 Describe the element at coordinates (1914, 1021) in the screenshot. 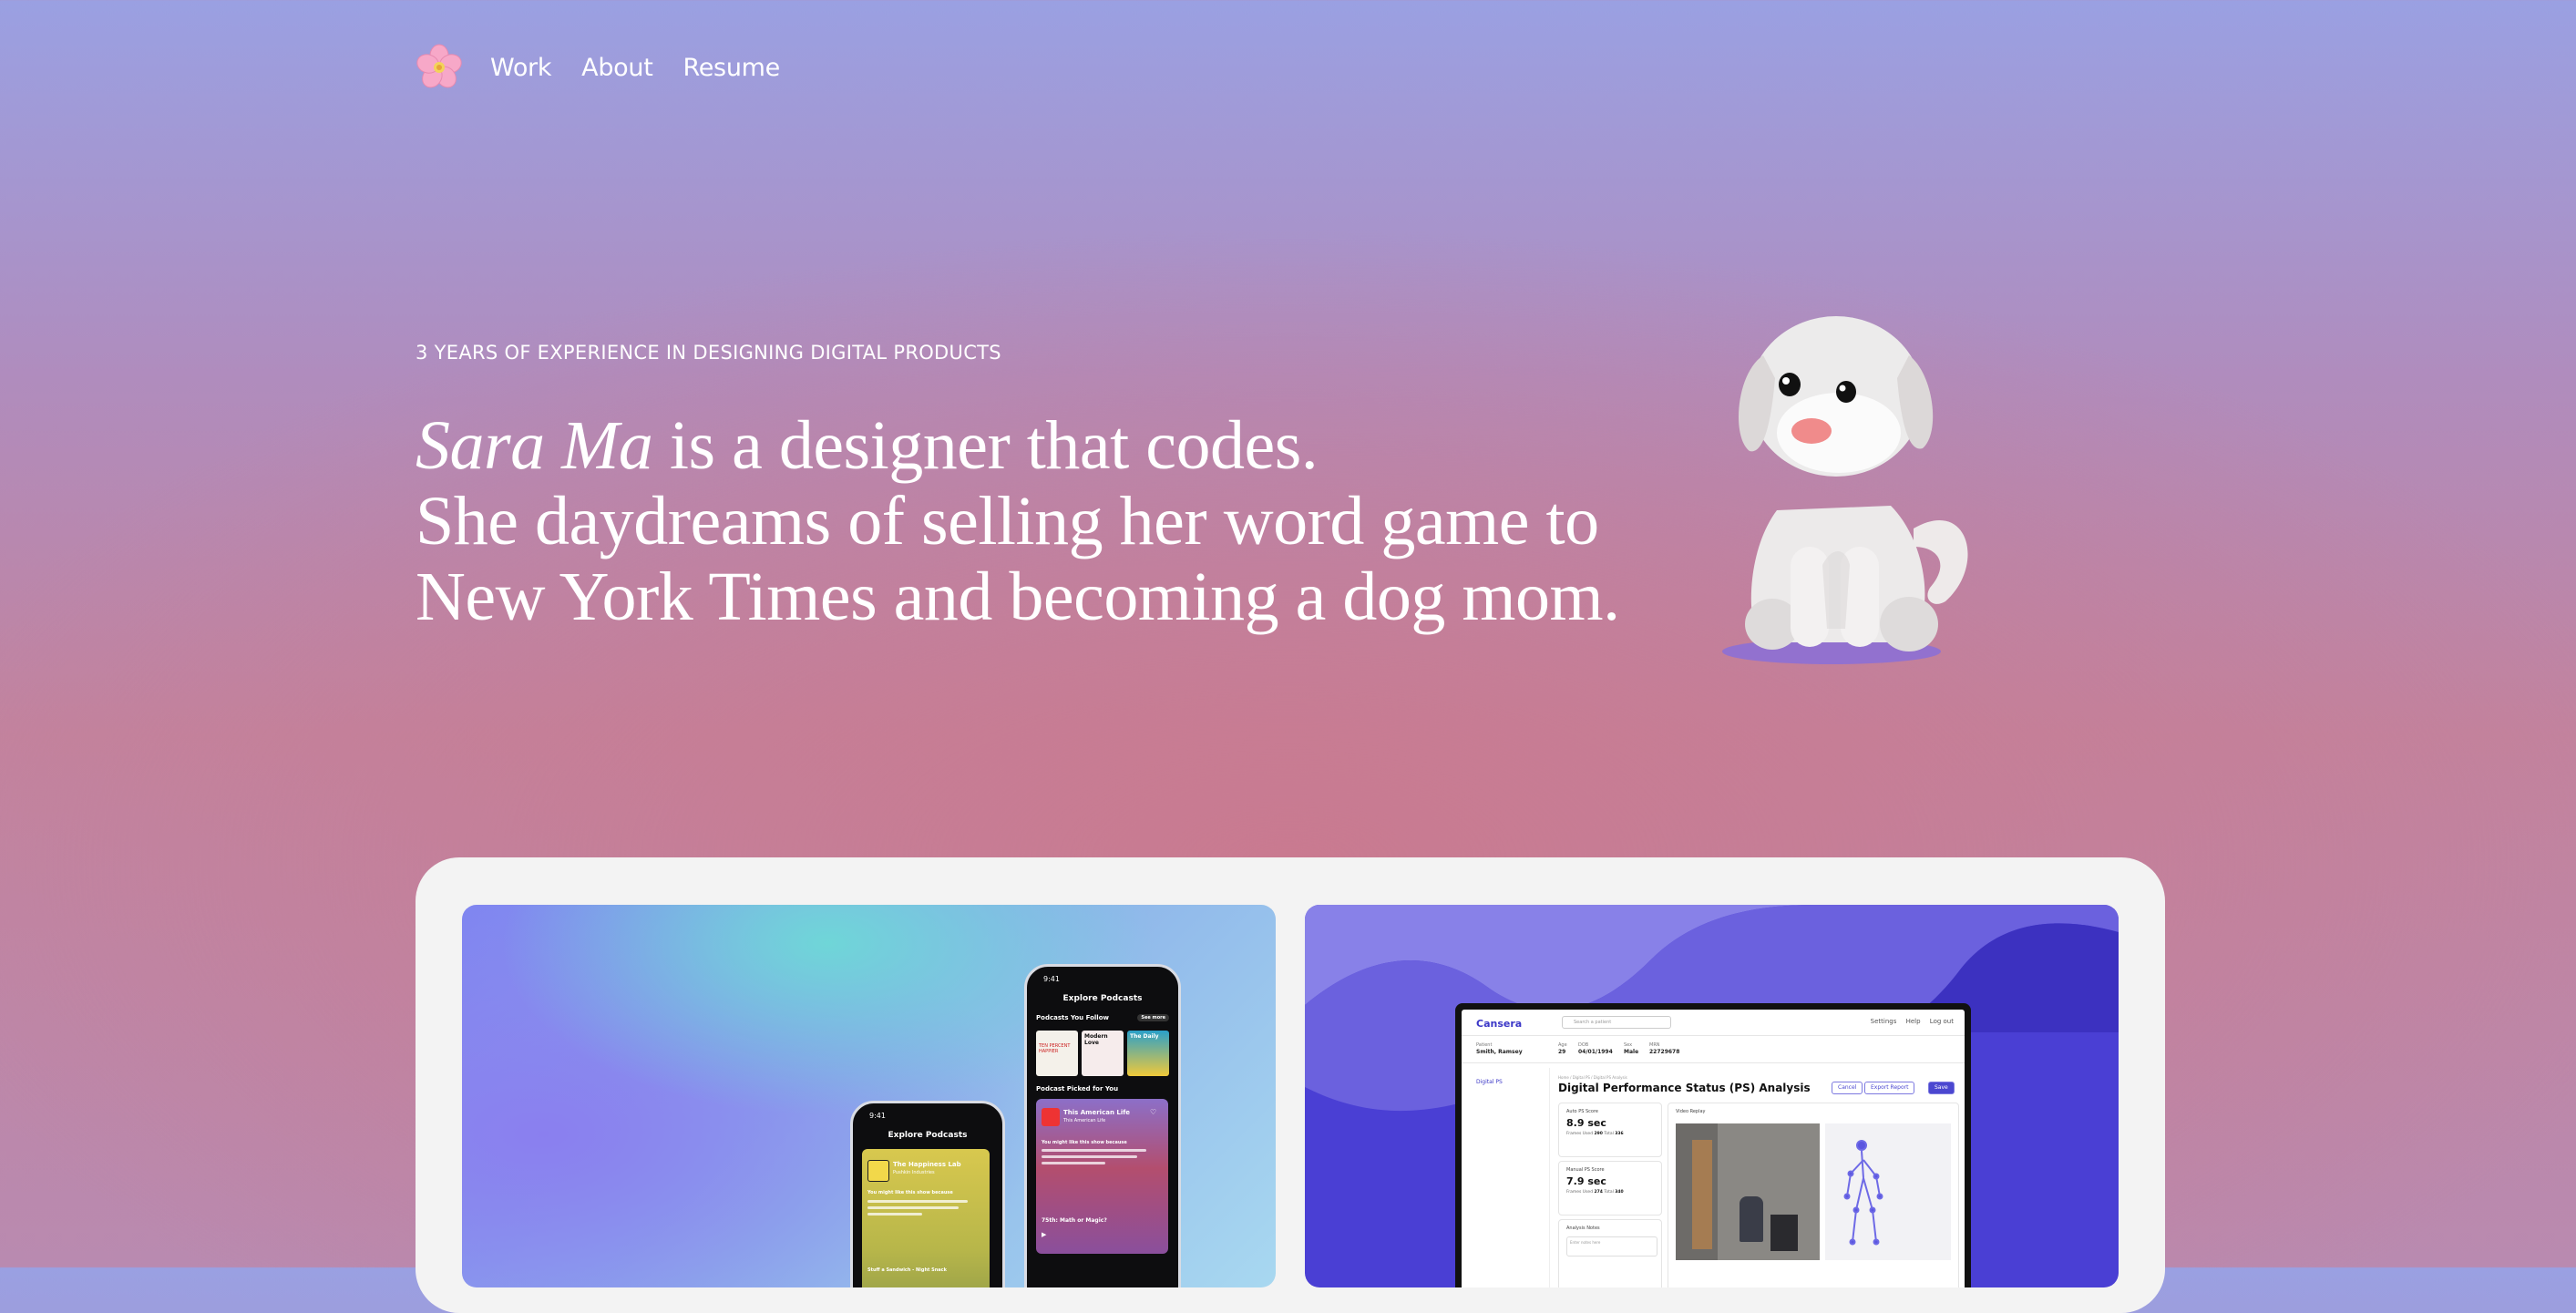

I see `help-link: Help` at that location.